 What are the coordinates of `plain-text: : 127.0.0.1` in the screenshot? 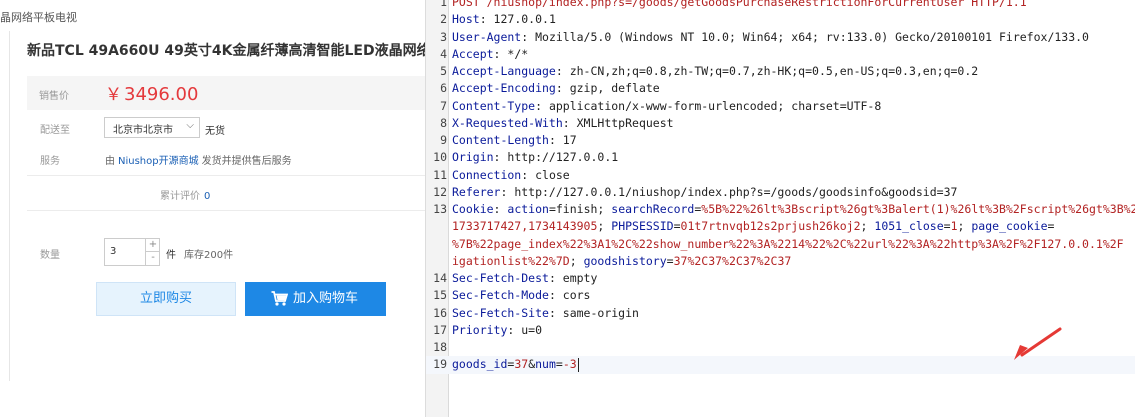 It's located at (517, 19).